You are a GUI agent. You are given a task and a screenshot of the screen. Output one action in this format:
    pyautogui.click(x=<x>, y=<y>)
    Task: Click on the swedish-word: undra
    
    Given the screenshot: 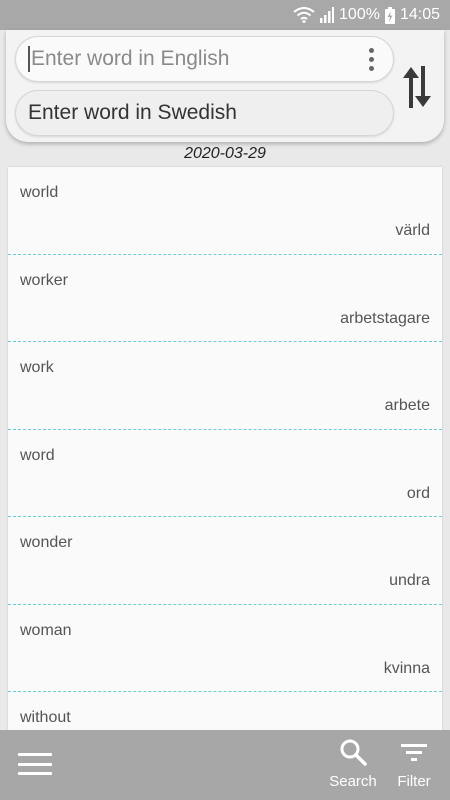 What is the action you would take?
    pyautogui.click(x=409, y=580)
    